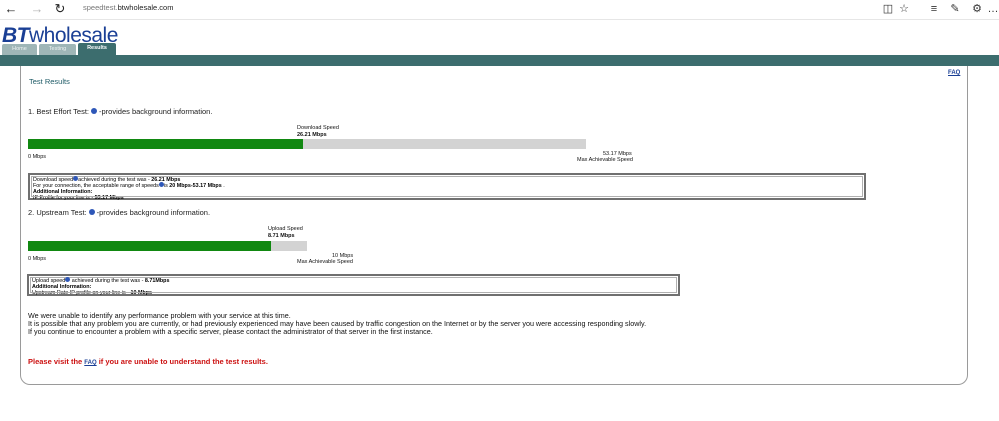  I want to click on upload-speed-fill, so click(149, 246).